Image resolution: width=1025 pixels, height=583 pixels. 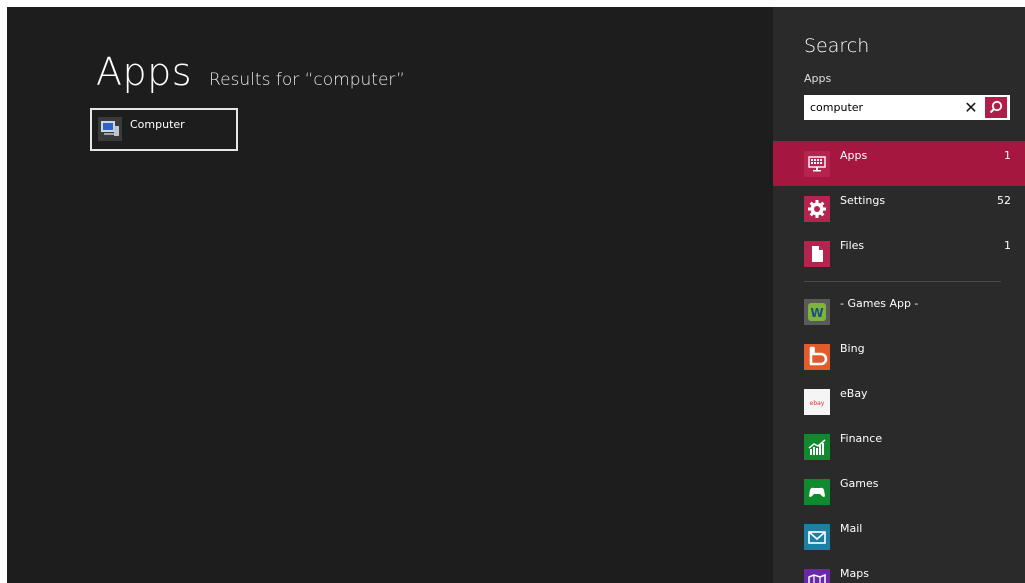 I want to click on search-button, so click(x=996, y=107).